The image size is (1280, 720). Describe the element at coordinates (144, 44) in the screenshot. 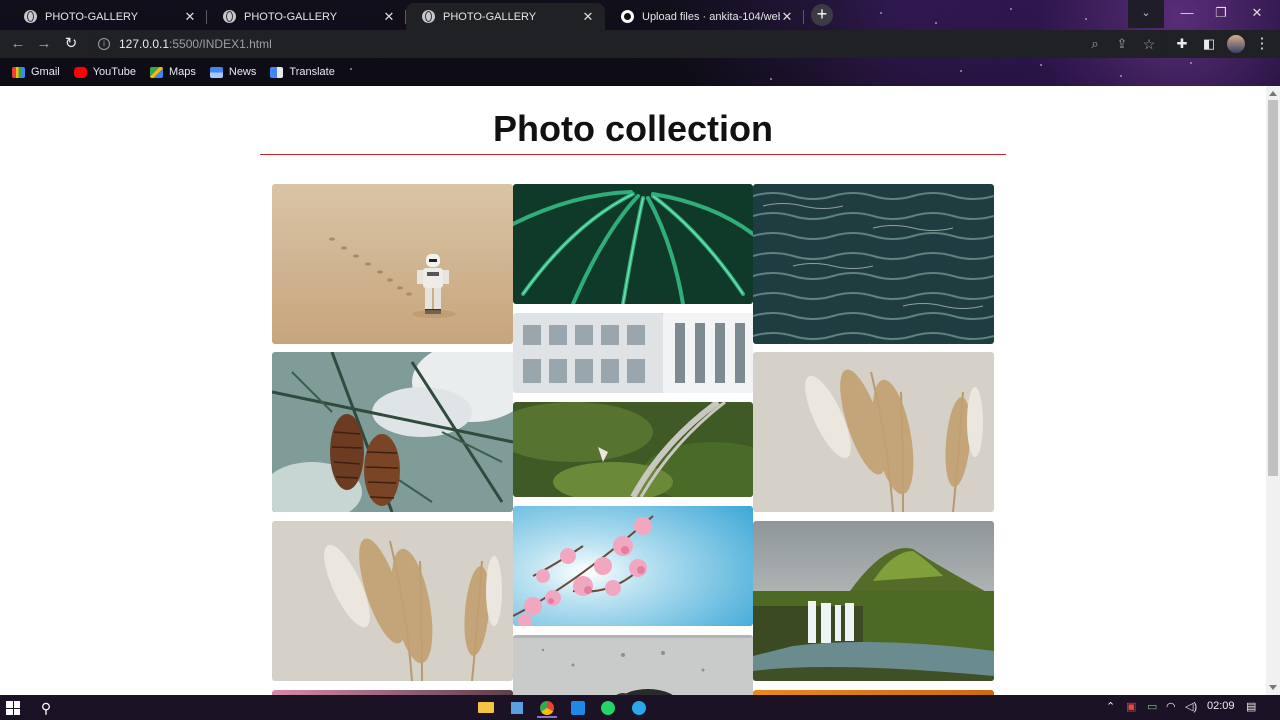

I see `url-host: 127.0.0.1` at that location.